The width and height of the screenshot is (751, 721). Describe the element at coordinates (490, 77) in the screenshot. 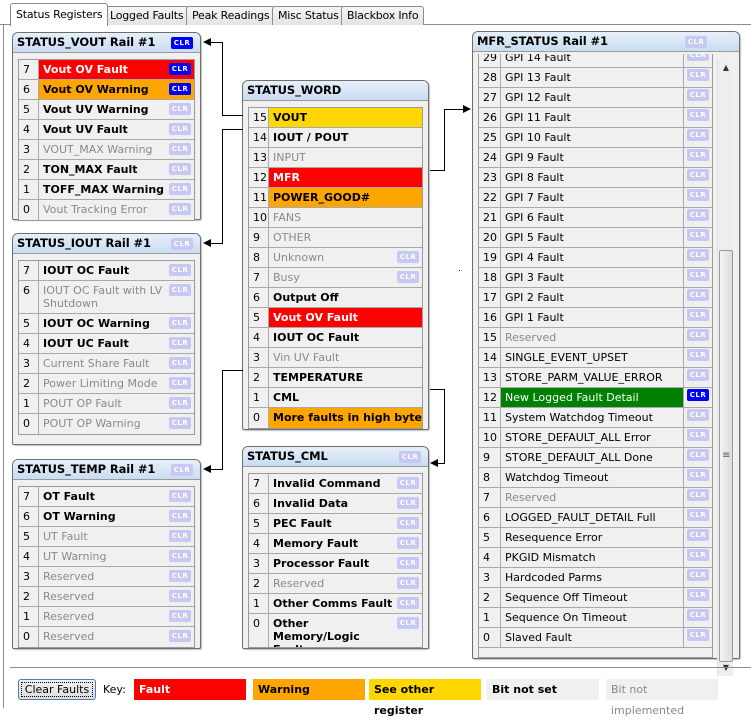

I see `bit-number: 28` at that location.